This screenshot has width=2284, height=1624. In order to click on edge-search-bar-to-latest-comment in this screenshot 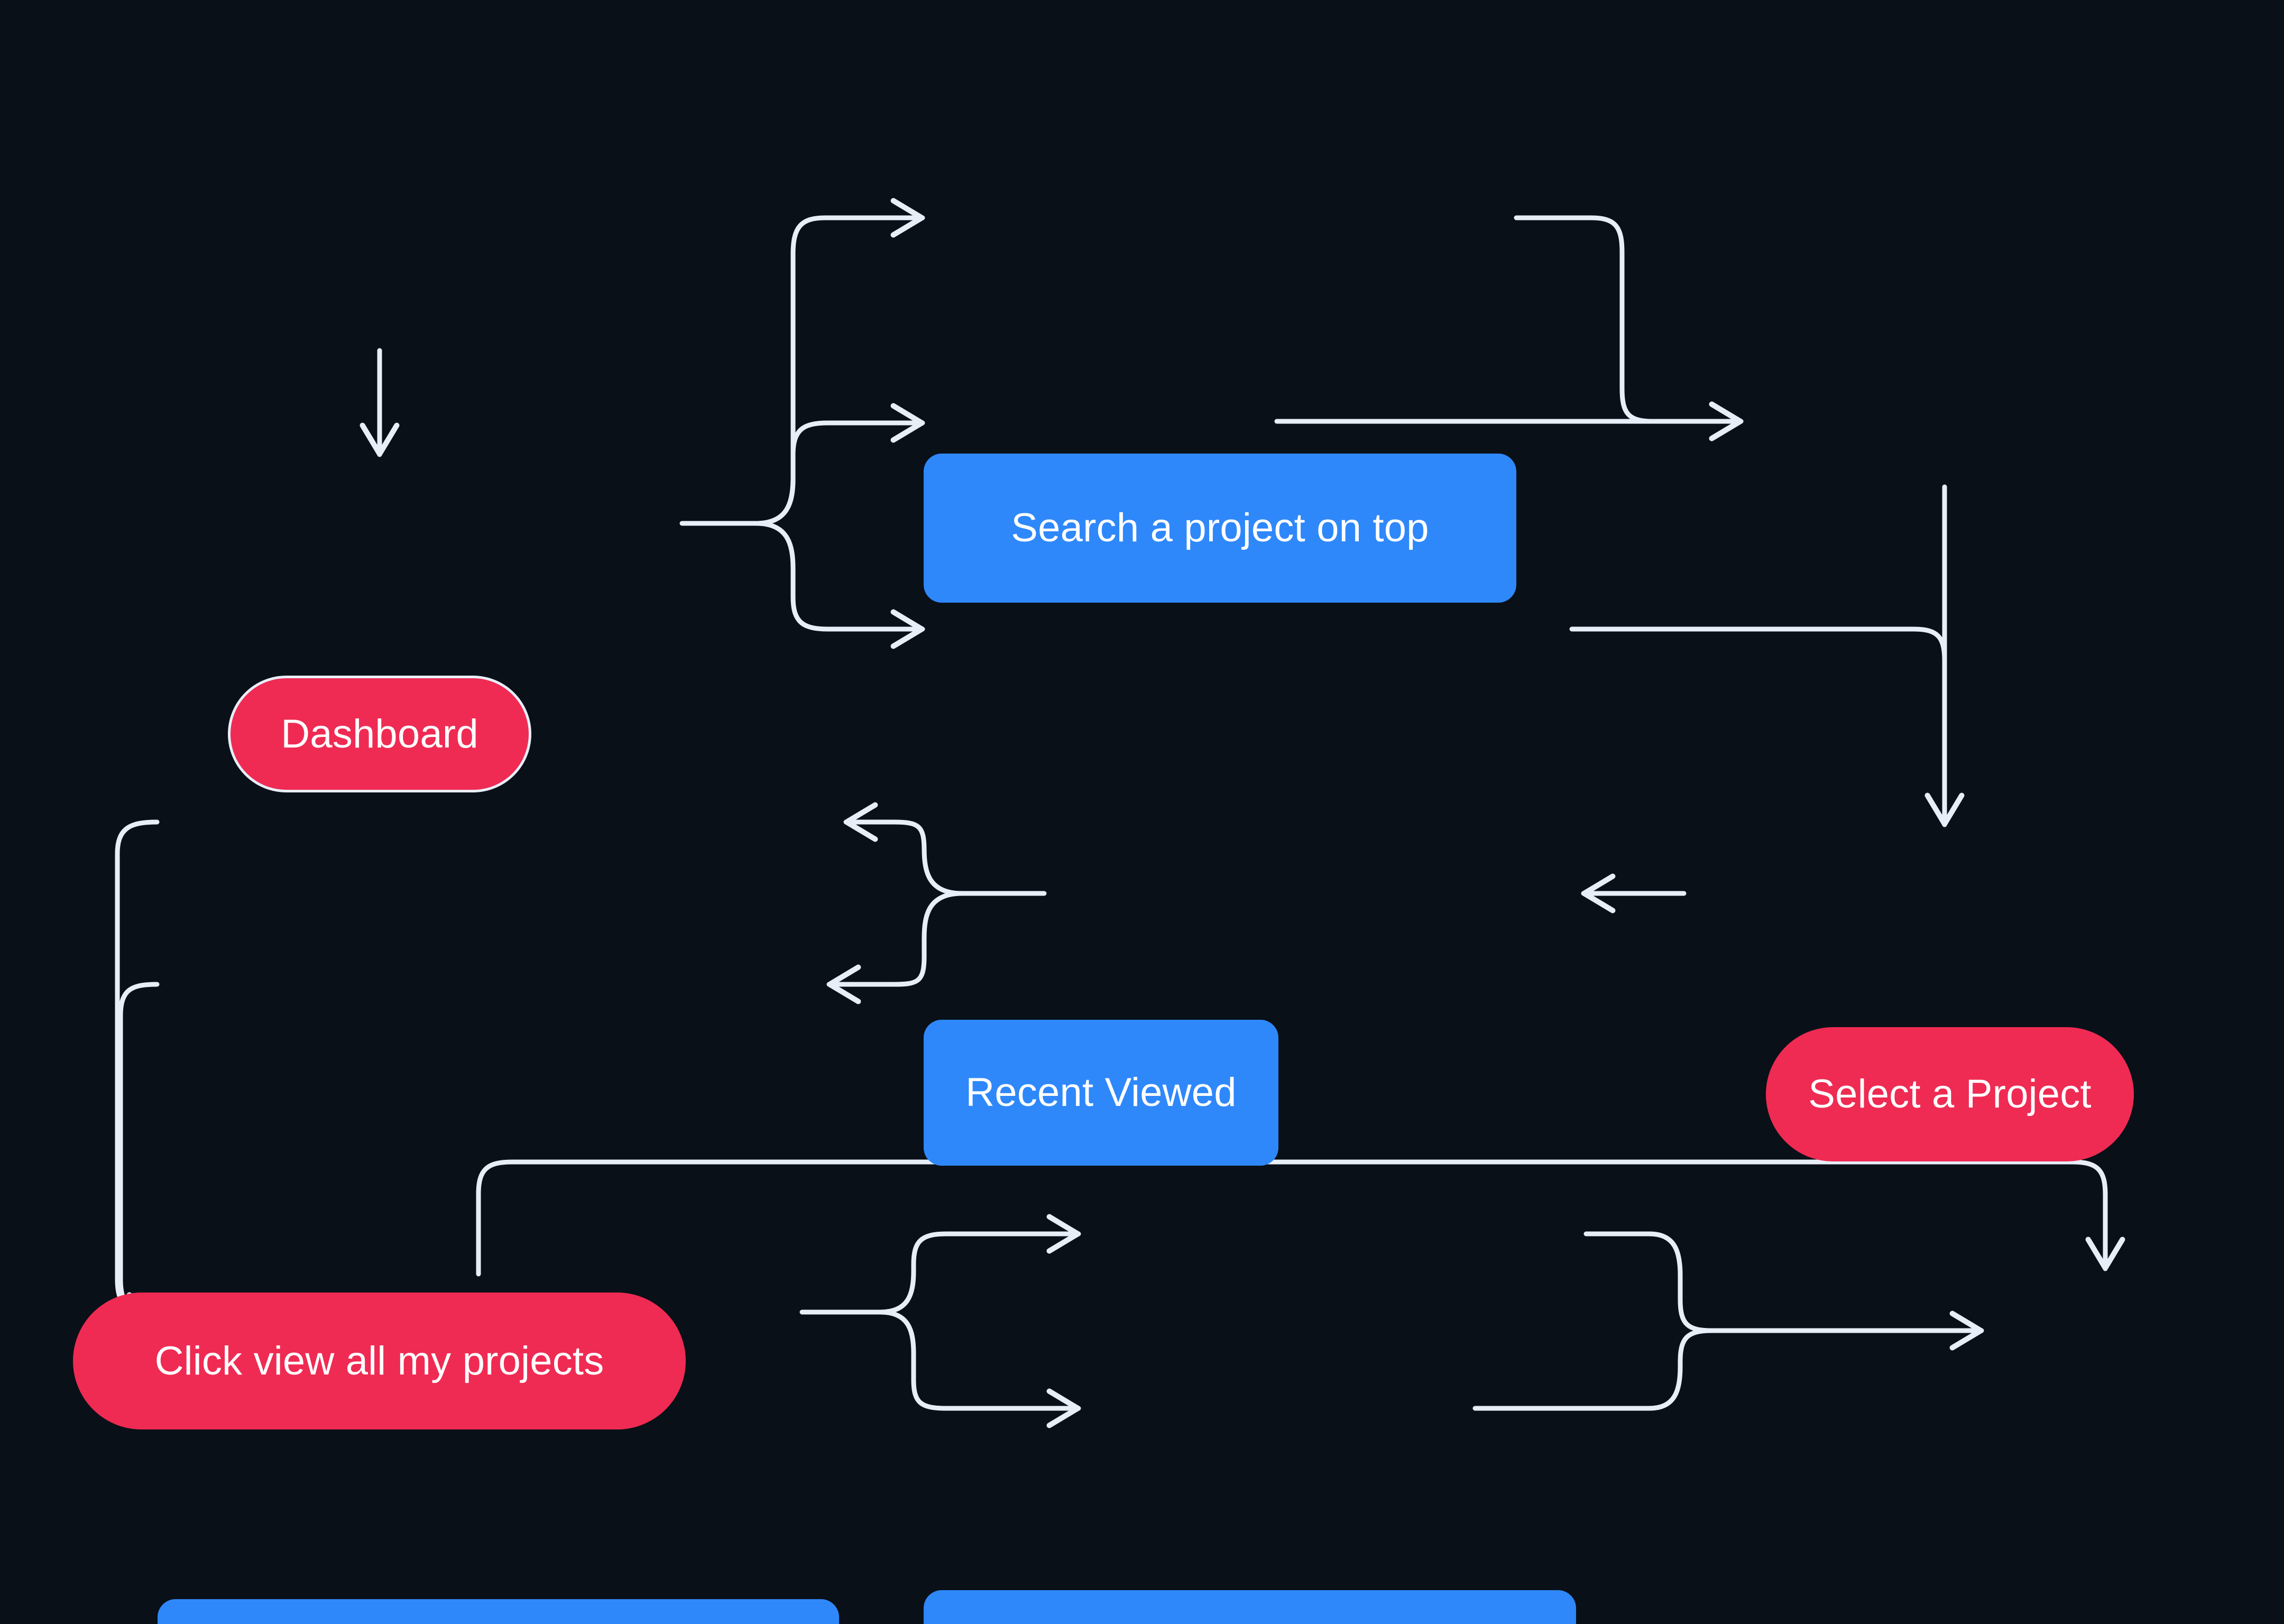, I will do `click(138, 1075)`.